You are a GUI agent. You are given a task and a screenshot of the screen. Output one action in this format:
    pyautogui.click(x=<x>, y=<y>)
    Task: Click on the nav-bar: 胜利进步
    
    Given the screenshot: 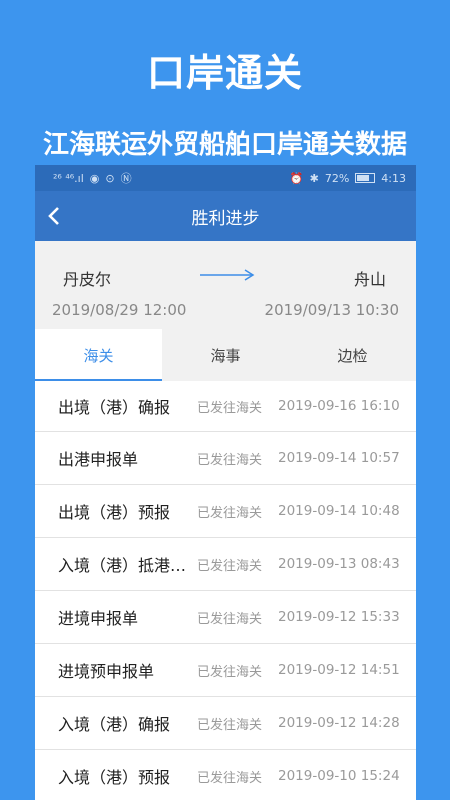 What is the action you would take?
    pyautogui.click(x=225, y=216)
    